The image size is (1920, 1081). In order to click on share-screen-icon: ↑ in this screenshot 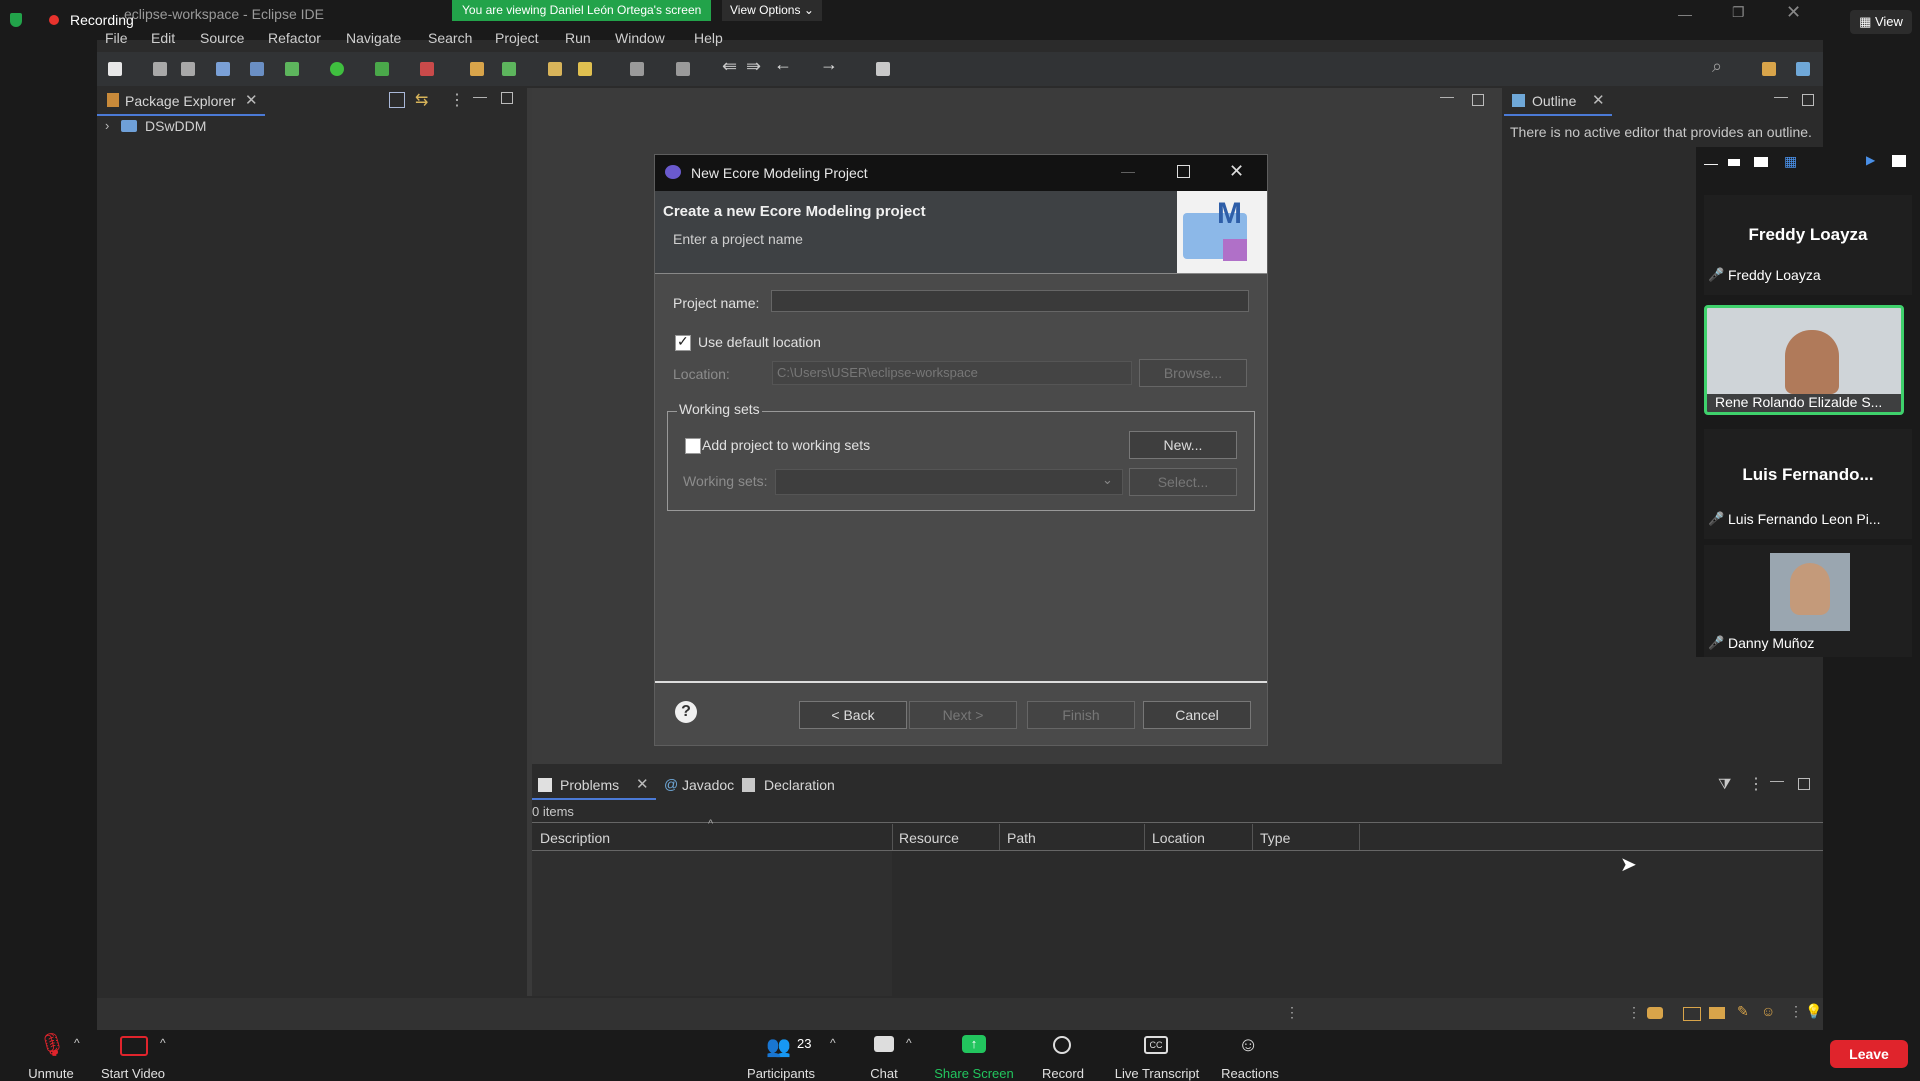, I will do `click(974, 1044)`.